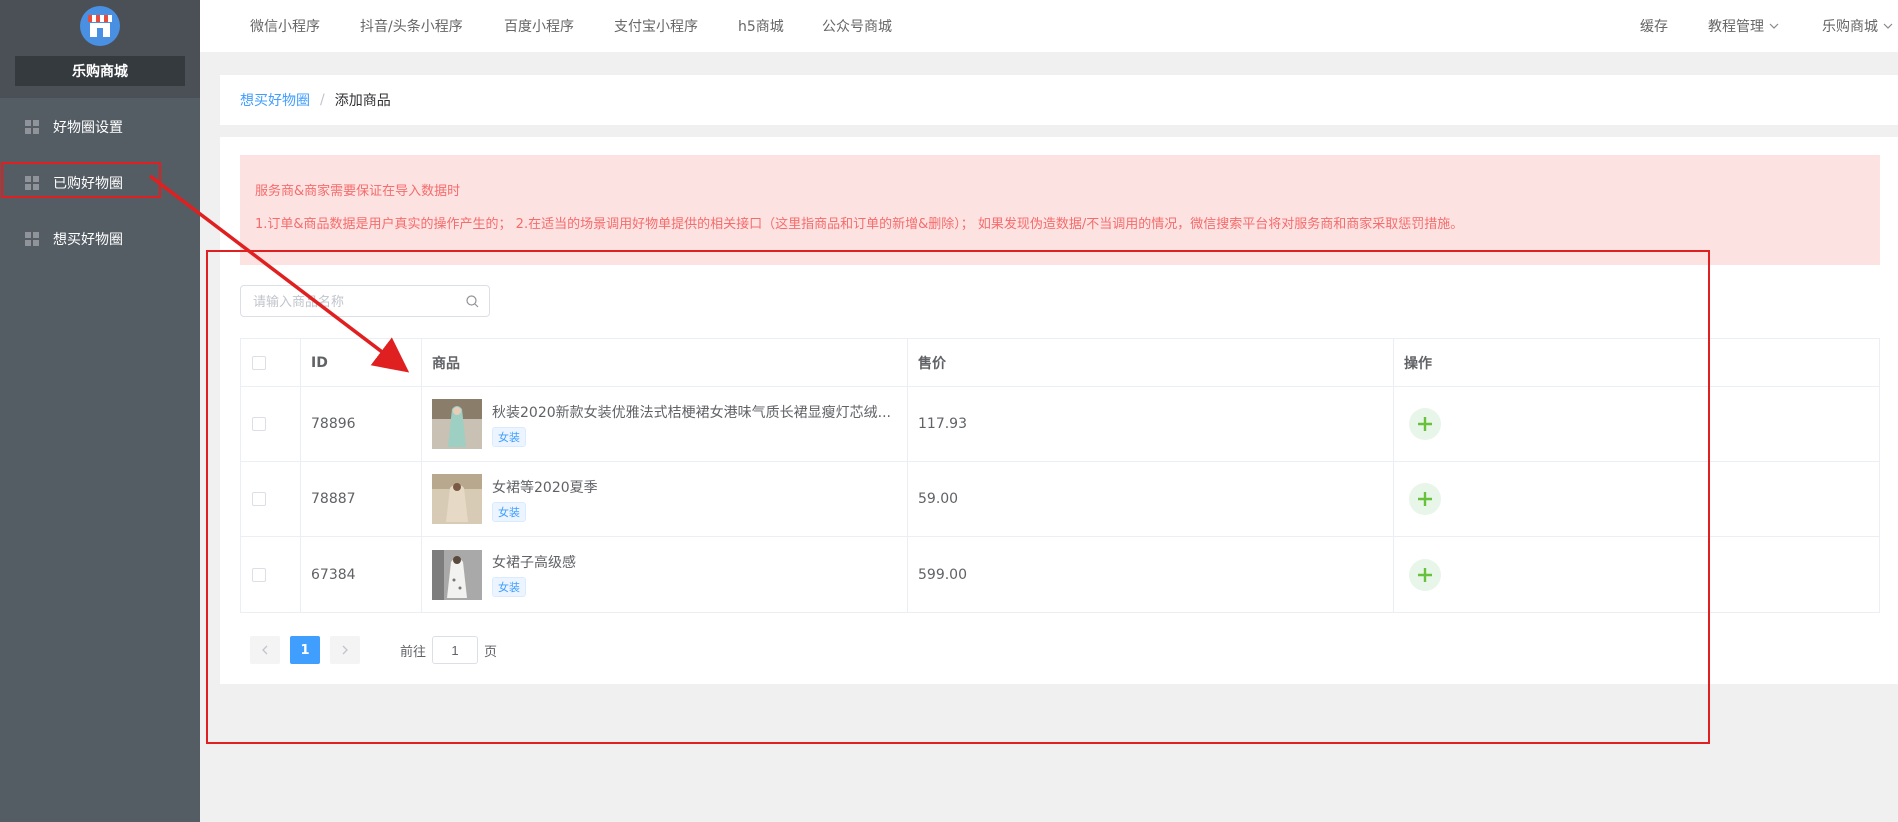  I want to click on nav-wechat-miniapp: 微信小程序, so click(285, 26).